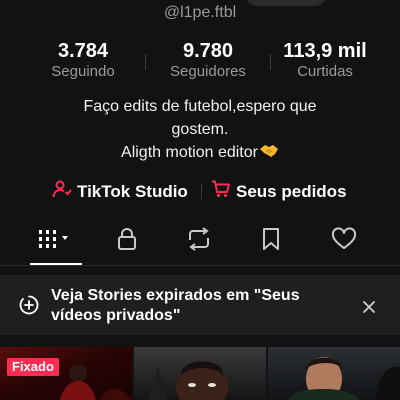  I want to click on videos-grid-icon, so click(56, 241).